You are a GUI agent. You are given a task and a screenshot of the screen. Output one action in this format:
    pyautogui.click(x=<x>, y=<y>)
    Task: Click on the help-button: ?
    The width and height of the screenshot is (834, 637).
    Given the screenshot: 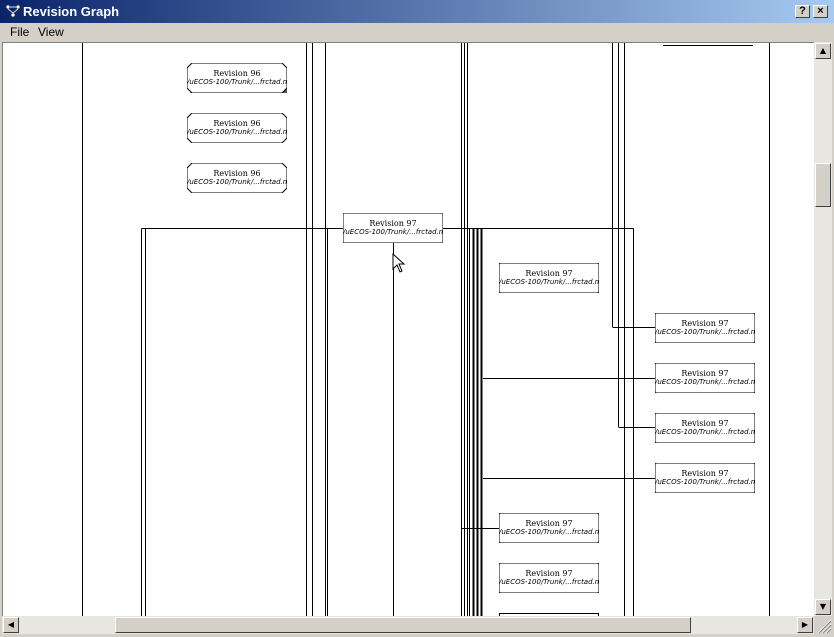 What is the action you would take?
    pyautogui.click(x=802, y=11)
    